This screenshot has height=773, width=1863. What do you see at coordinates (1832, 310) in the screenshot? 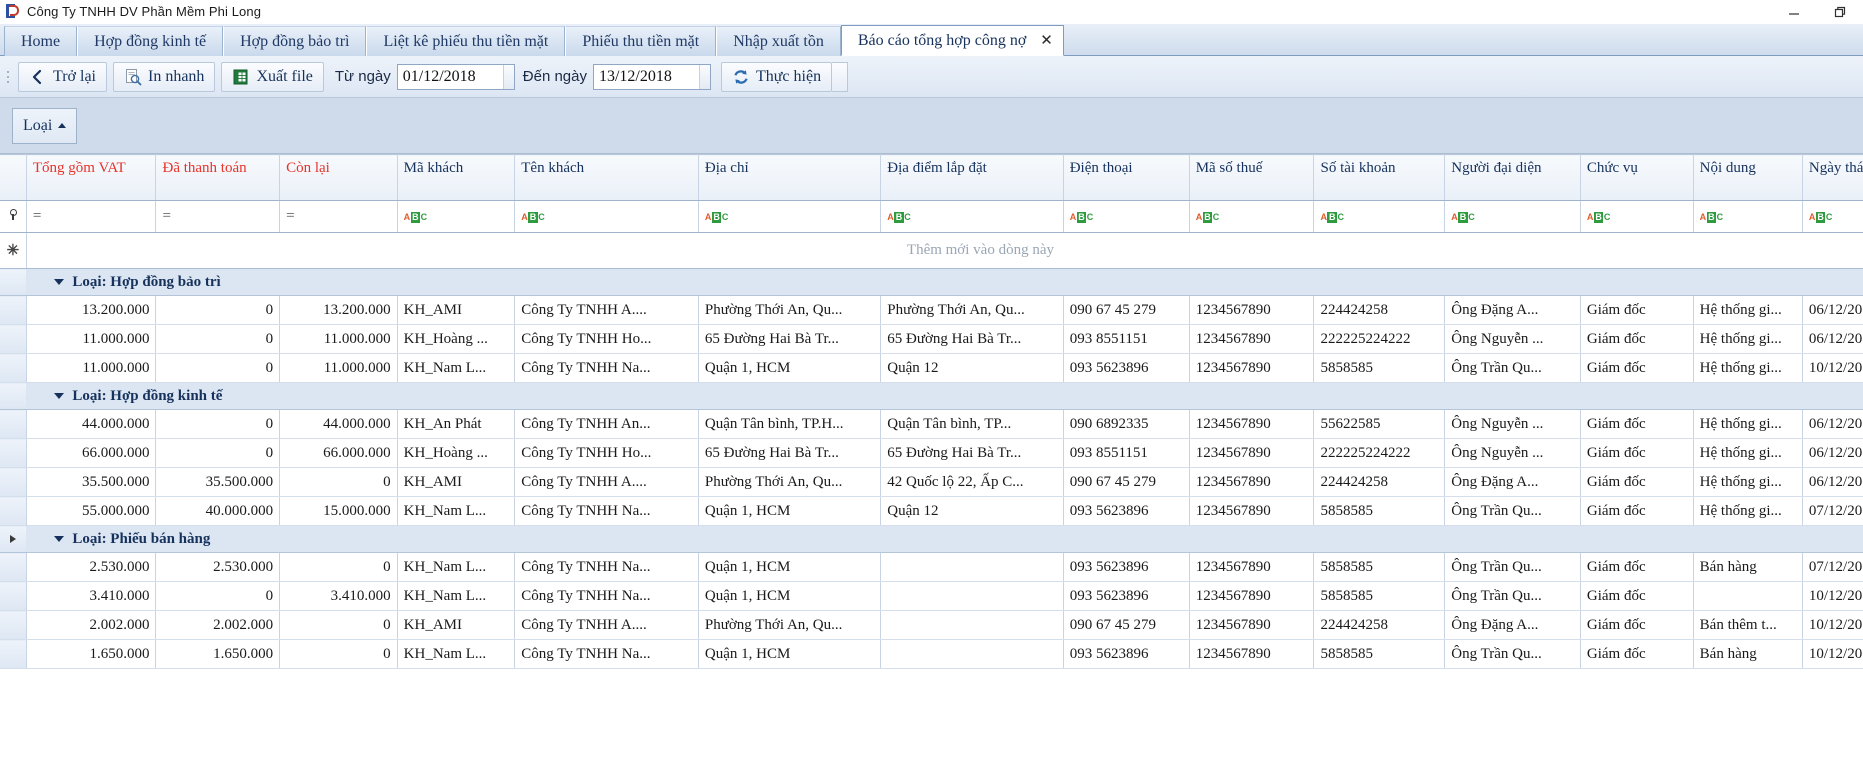
I see `cell-13: 06/12/2018` at bounding box center [1832, 310].